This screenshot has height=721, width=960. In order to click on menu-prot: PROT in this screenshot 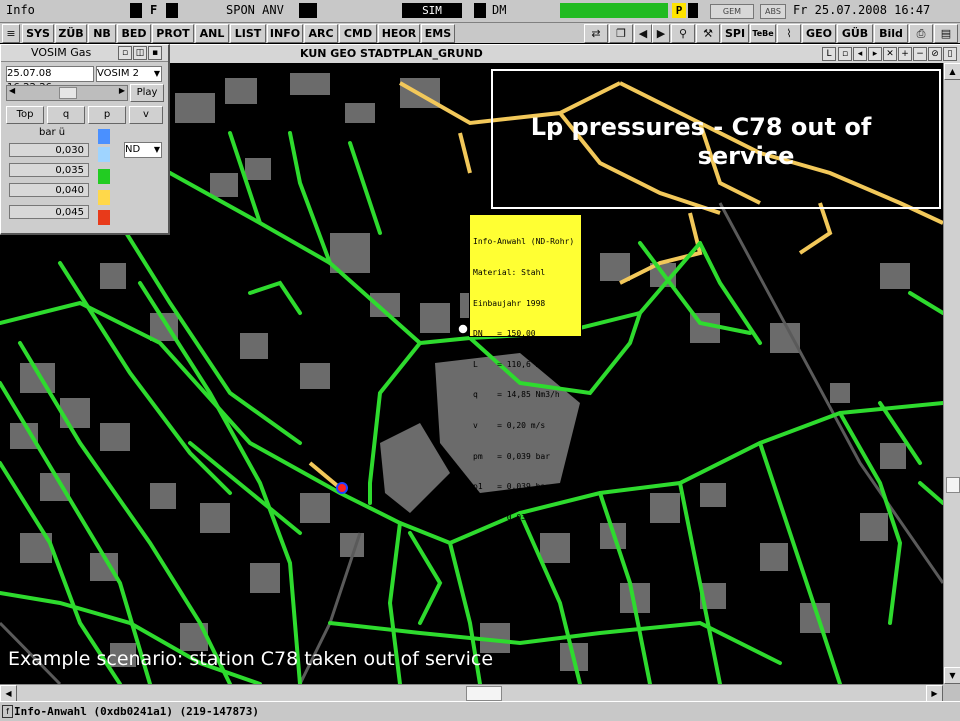, I will do `click(173, 33)`.